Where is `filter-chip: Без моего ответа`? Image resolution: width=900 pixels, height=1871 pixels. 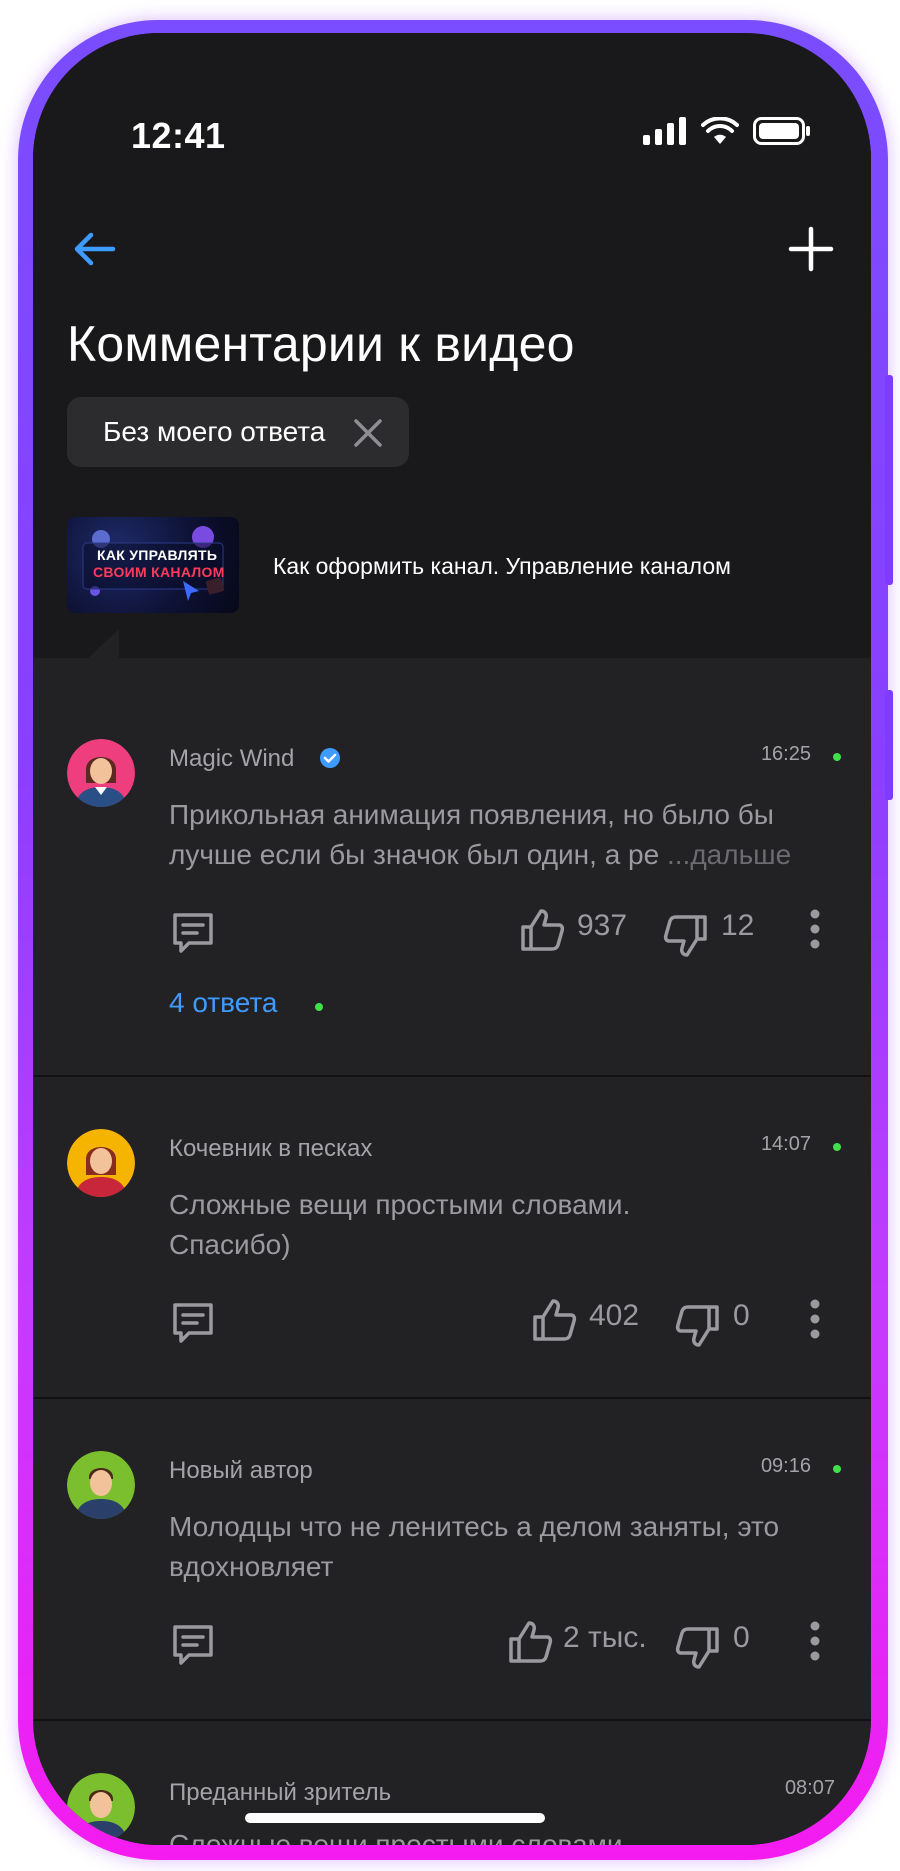 filter-chip: Без моего ответа is located at coordinates (238, 432).